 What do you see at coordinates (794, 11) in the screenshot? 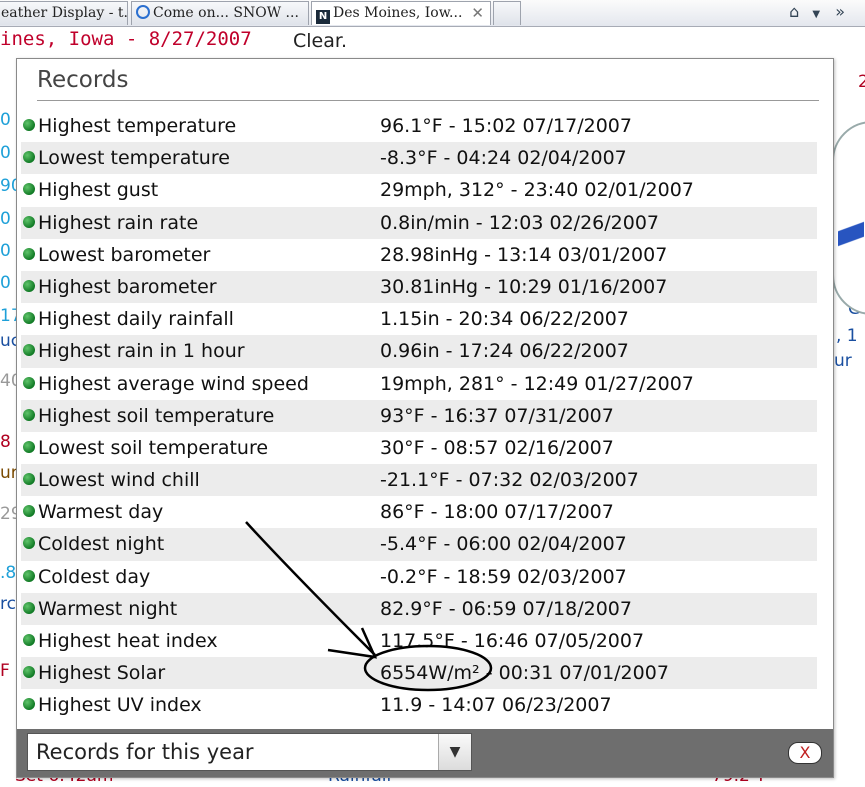
I see `home-icon: ⌂` at bounding box center [794, 11].